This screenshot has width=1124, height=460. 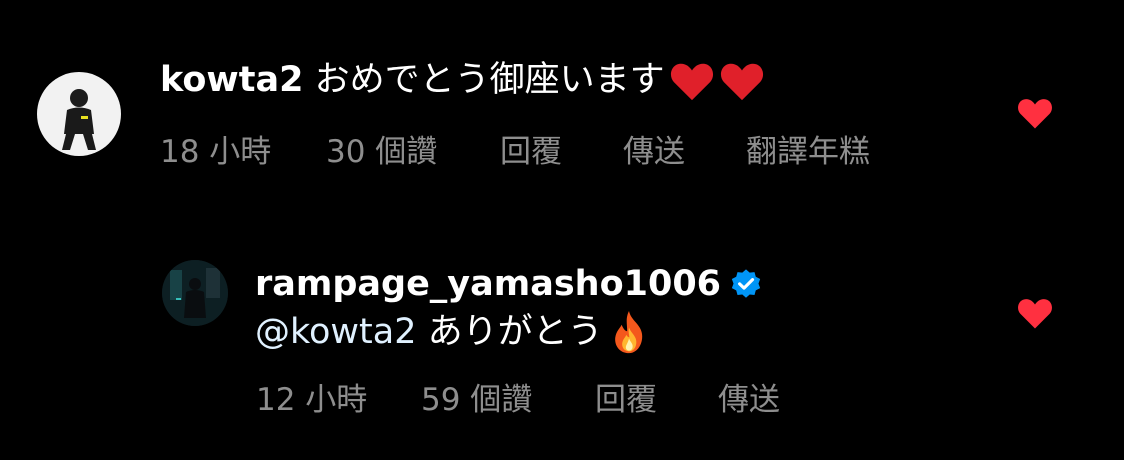 What do you see at coordinates (628, 332) in the screenshot?
I see `fire-emoji` at bounding box center [628, 332].